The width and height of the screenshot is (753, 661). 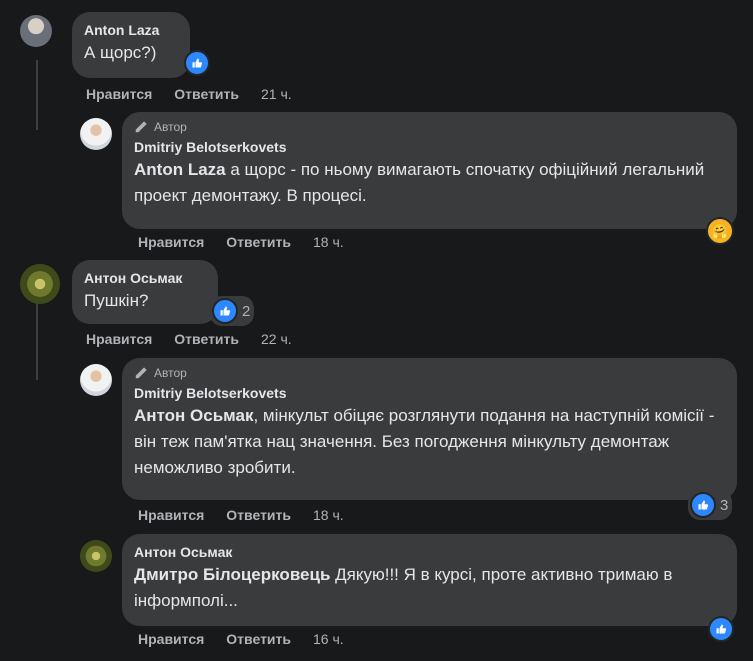 What do you see at coordinates (276, 339) in the screenshot?
I see `timestamp: 22 ч.` at bounding box center [276, 339].